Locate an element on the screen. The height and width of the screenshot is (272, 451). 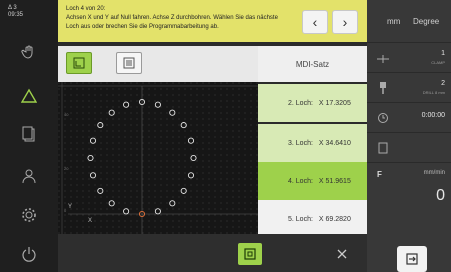
sidebar-item-power is located at coordinates (29, 254).